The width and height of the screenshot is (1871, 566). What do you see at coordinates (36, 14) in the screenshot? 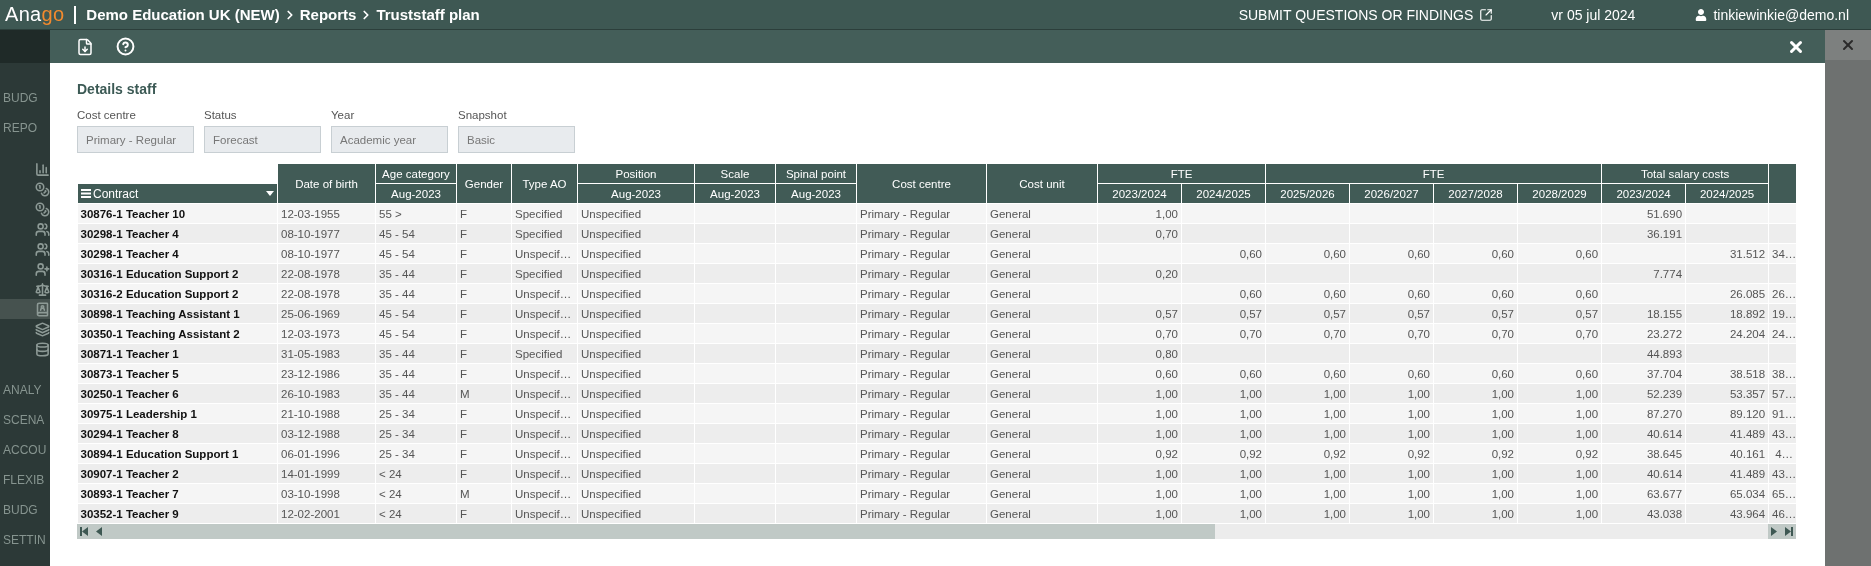
I see `logo: Anago` at bounding box center [36, 14].